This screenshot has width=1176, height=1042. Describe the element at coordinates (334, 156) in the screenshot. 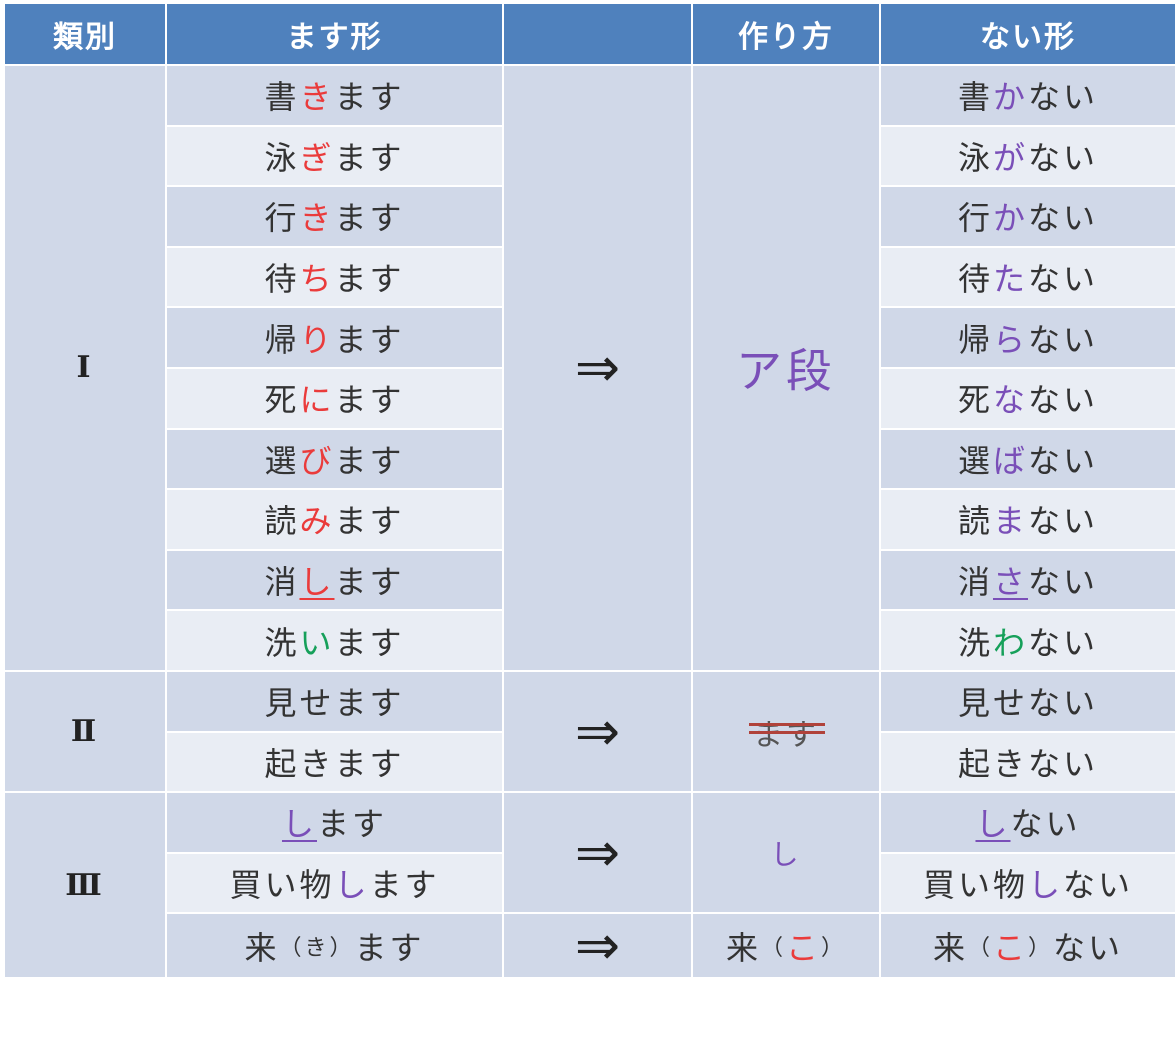

I see `masu-cell: 泳ぎます` at that location.